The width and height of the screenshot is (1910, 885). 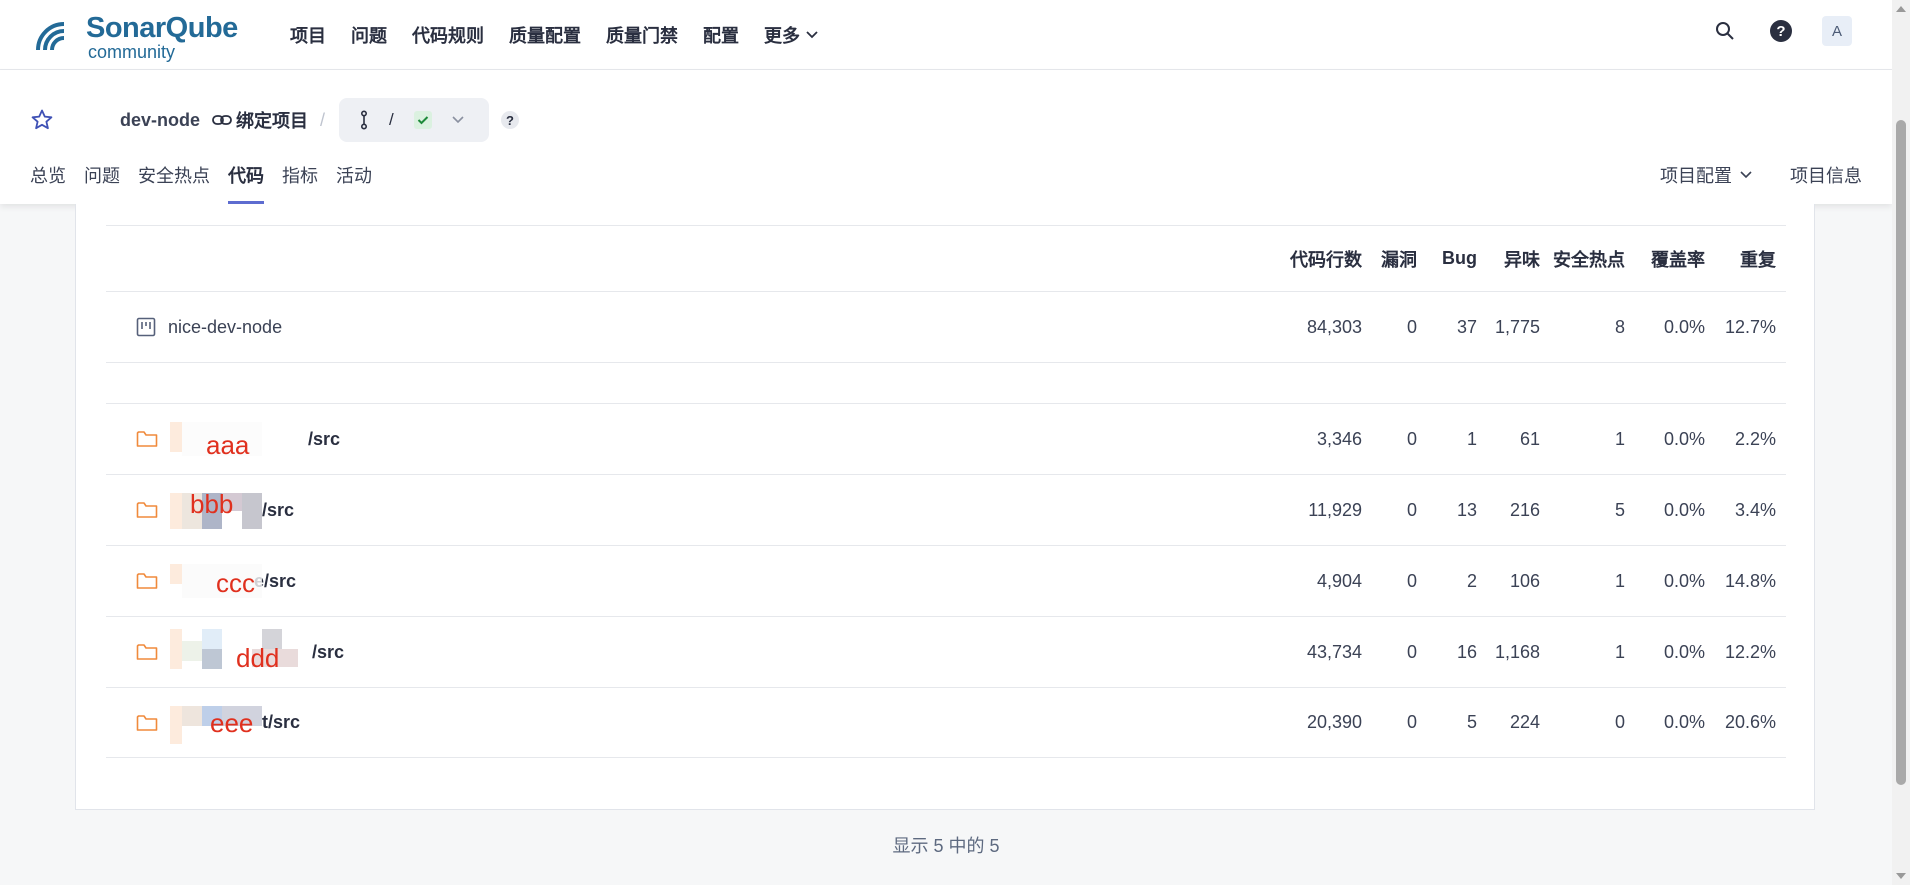 What do you see at coordinates (238, 441) in the screenshot?
I see `folder-component: aaa /src` at bounding box center [238, 441].